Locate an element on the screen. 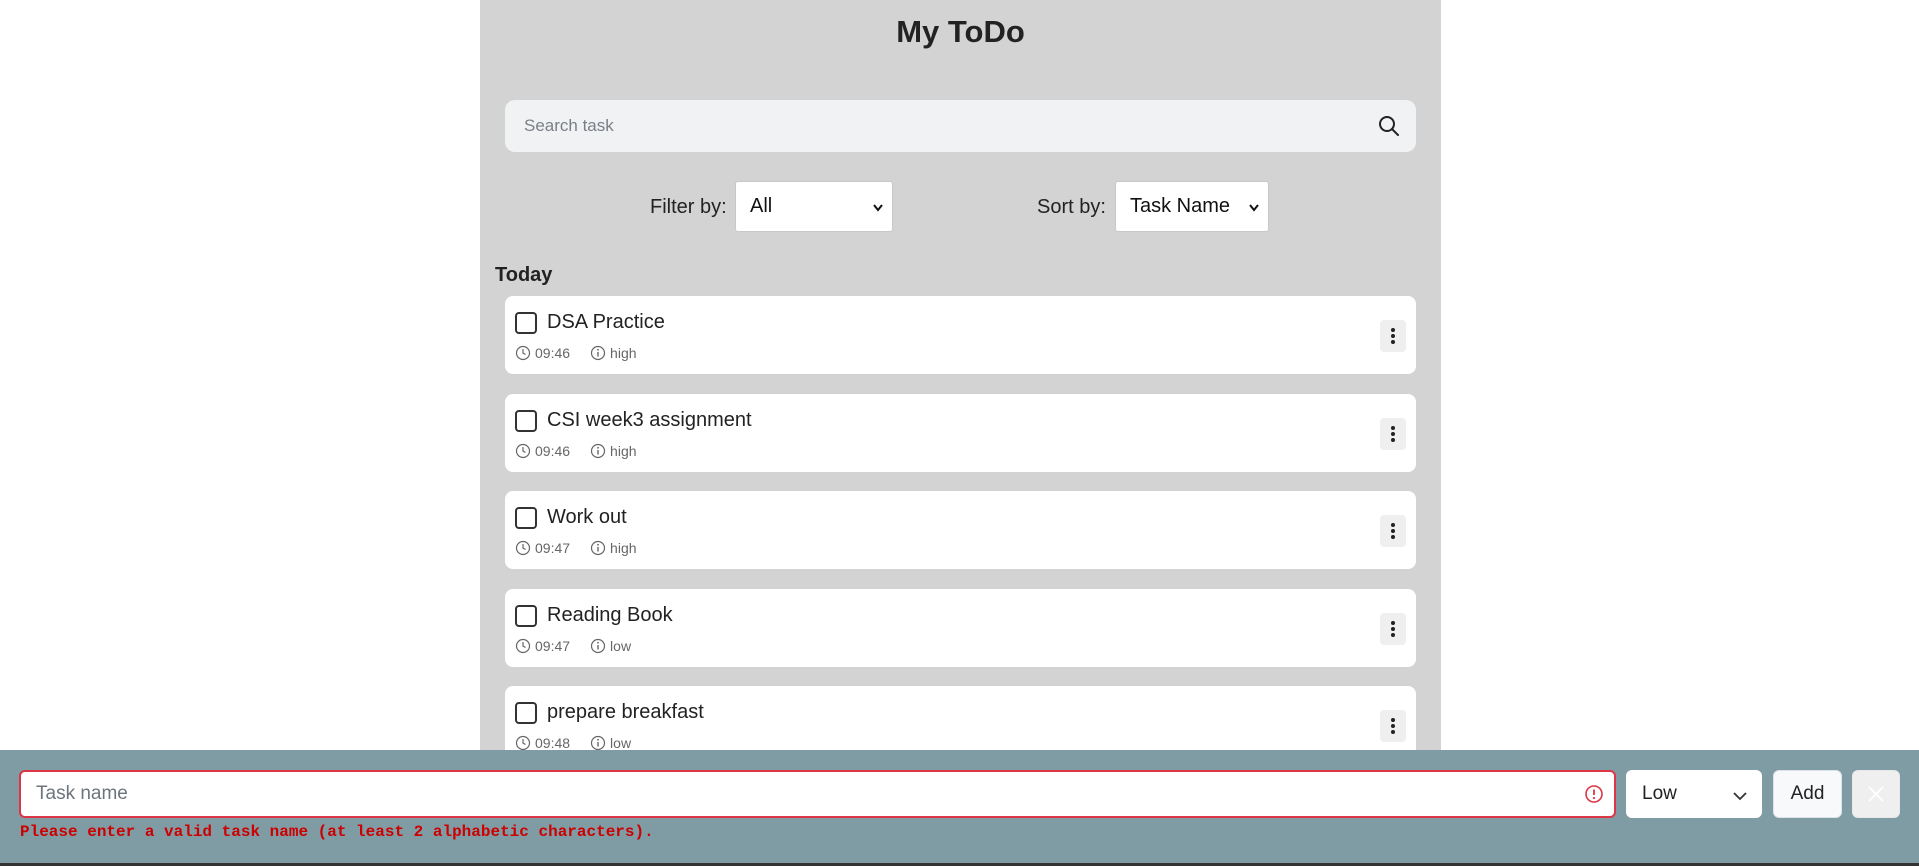 This screenshot has width=1919, height=866. task-name-field is located at coordinates (817, 794).